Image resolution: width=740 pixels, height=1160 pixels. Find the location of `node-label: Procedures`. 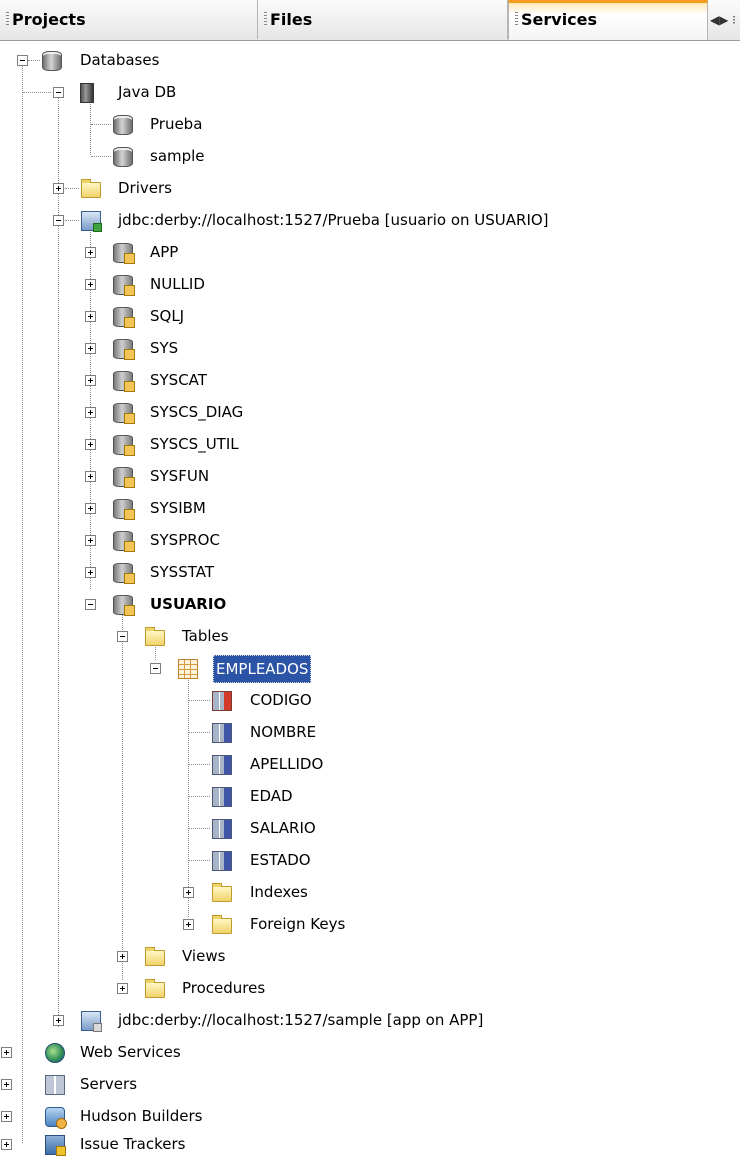

node-label: Procedures is located at coordinates (224, 988).